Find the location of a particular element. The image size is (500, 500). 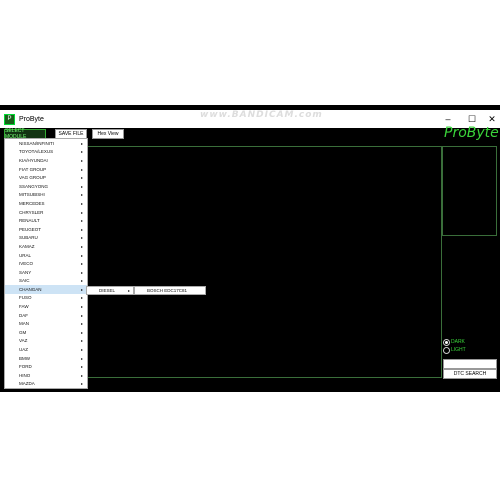

window-title: ProByte is located at coordinates (31, 119).